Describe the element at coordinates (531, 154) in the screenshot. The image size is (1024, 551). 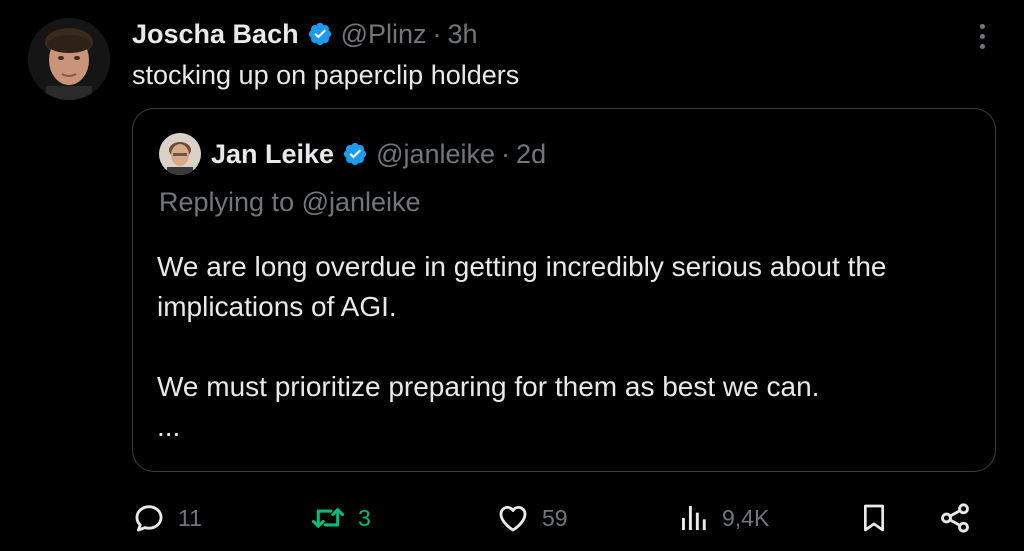
I see `quoted-tweet-timestamp: 2d` at that location.